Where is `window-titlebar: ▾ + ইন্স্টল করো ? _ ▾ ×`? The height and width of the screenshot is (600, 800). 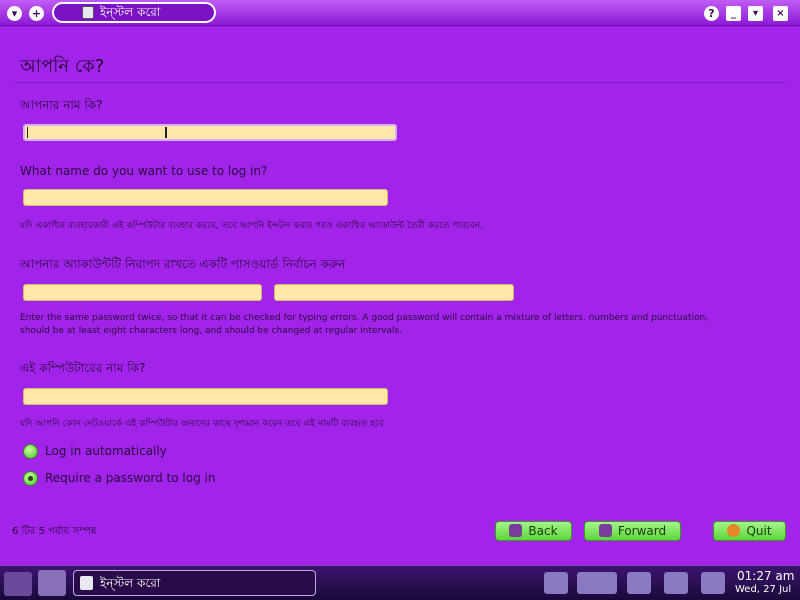
window-titlebar: ▾ + ইন্স্টল করো ? _ ▾ × is located at coordinates (400, 13).